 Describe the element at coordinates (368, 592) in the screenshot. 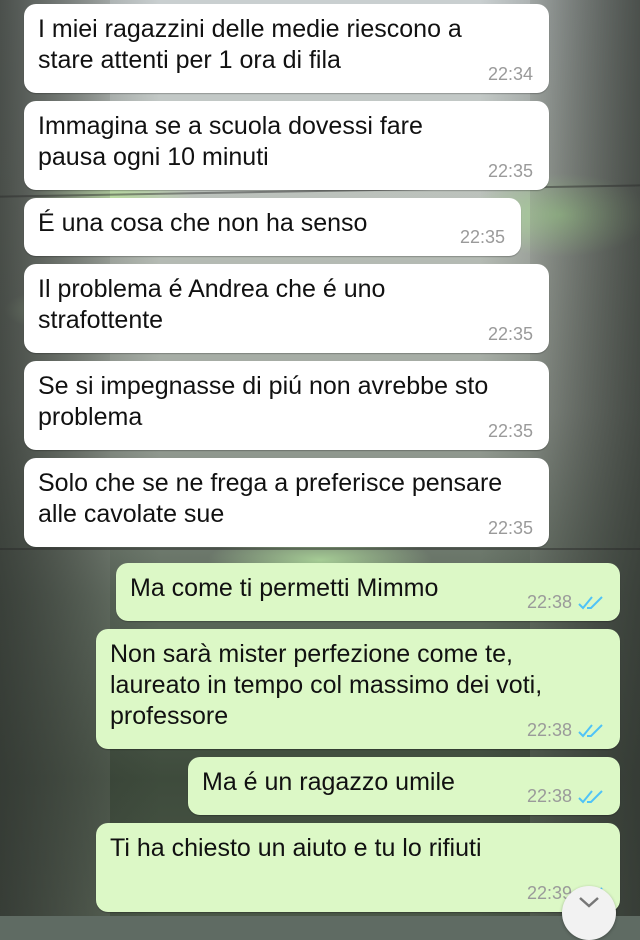

I see `message-bubble-outgoing: Ma come ti permetti Mimmo 22:38` at that location.